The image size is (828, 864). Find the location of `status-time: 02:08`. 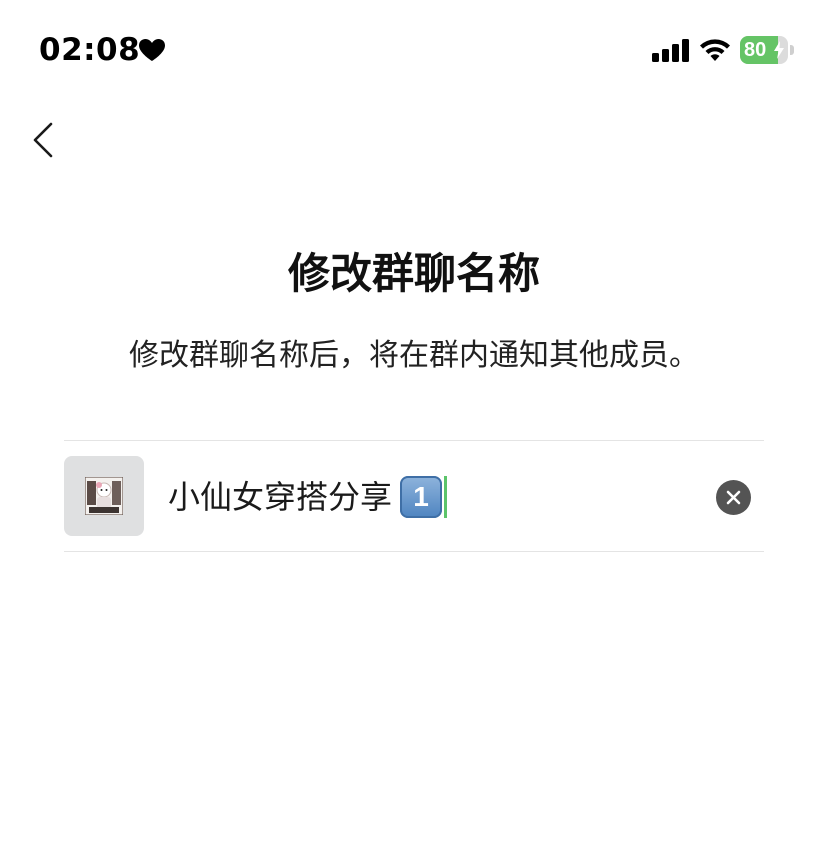

status-time: 02:08 is located at coordinates (90, 50).